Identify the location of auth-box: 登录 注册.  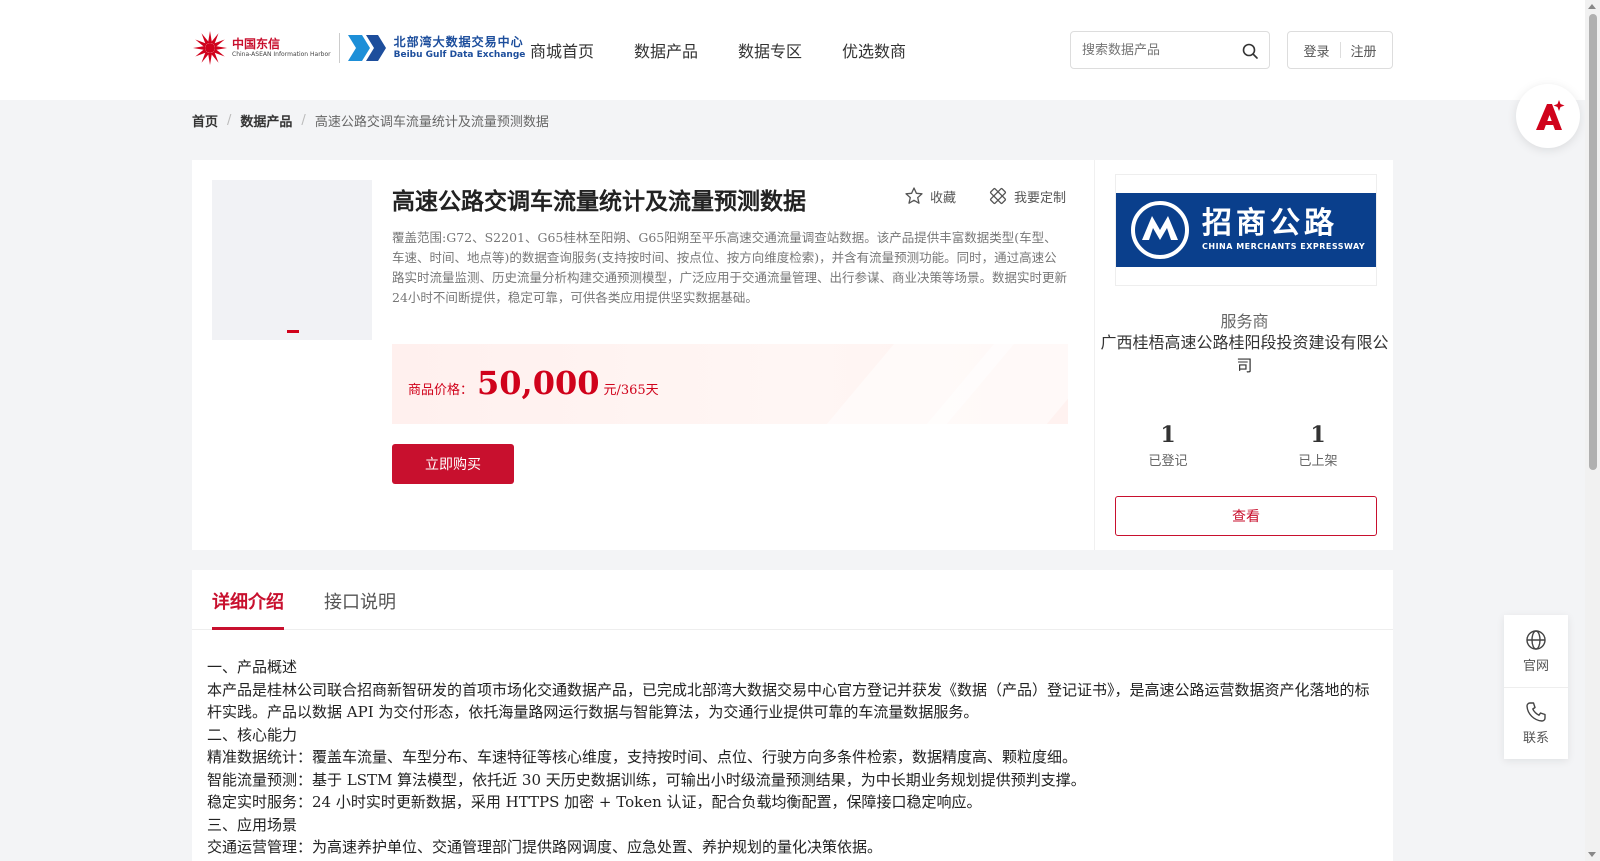
(1340, 50).